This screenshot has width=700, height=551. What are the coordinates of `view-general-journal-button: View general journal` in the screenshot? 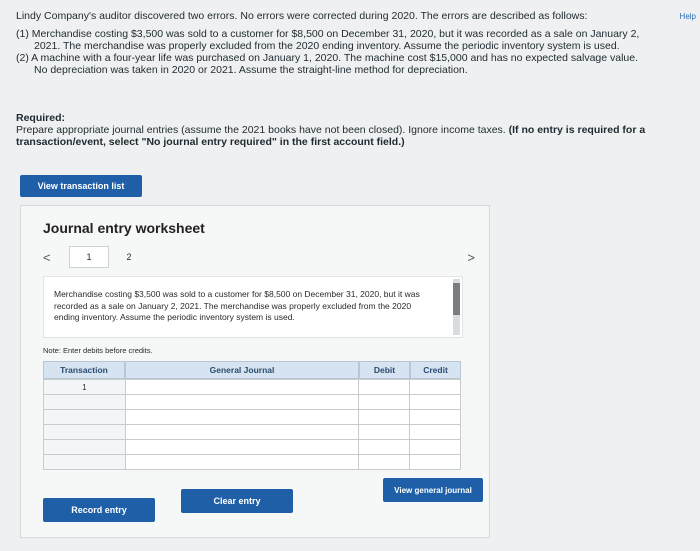 It's located at (433, 490).